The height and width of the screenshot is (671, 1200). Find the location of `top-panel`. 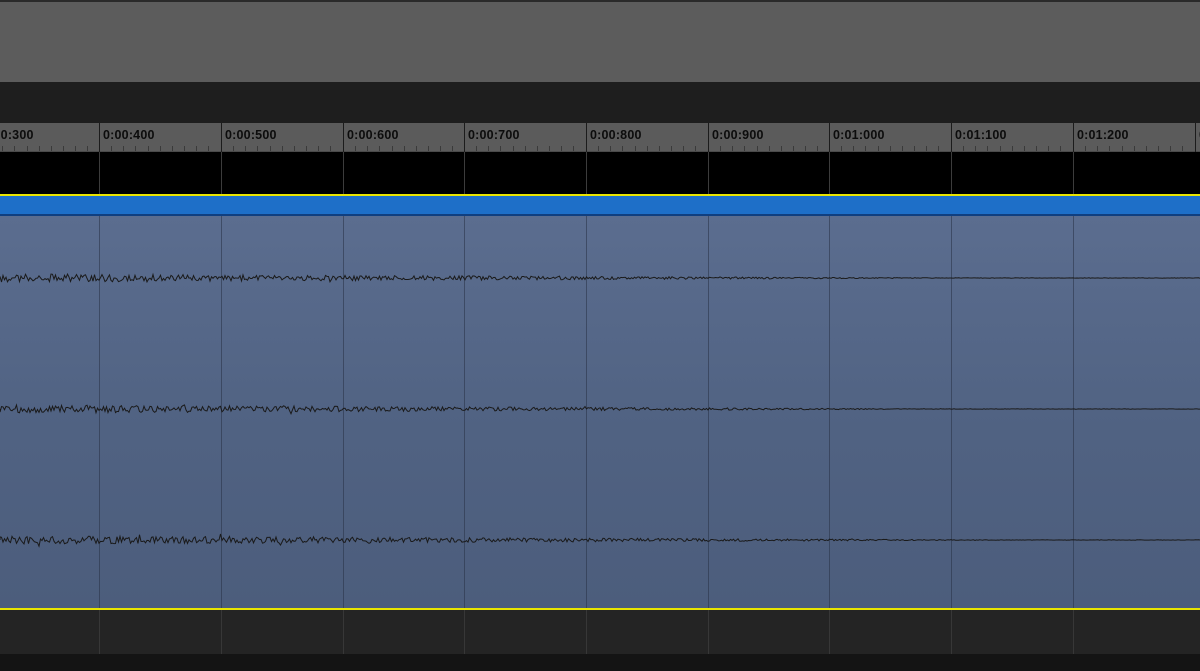

top-panel is located at coordinates (600, 41).